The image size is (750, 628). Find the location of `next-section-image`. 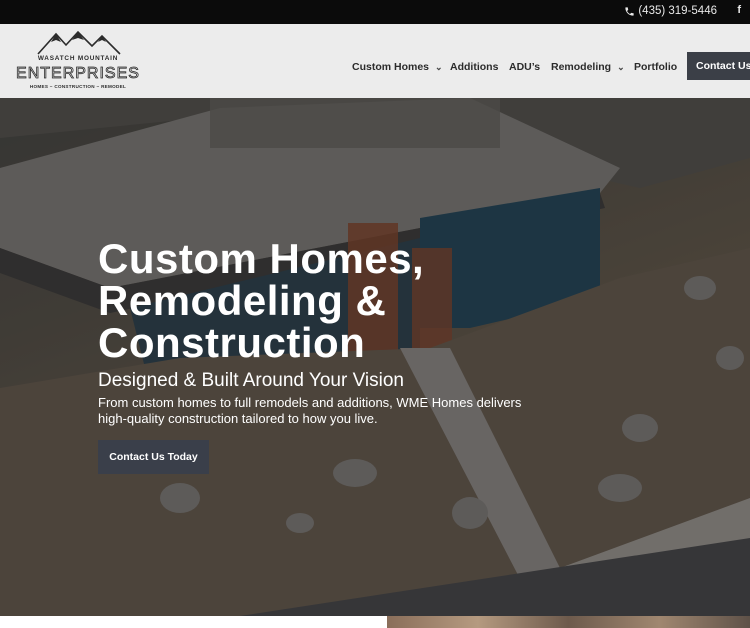

next-section-image is located at coordinates (568, 622).